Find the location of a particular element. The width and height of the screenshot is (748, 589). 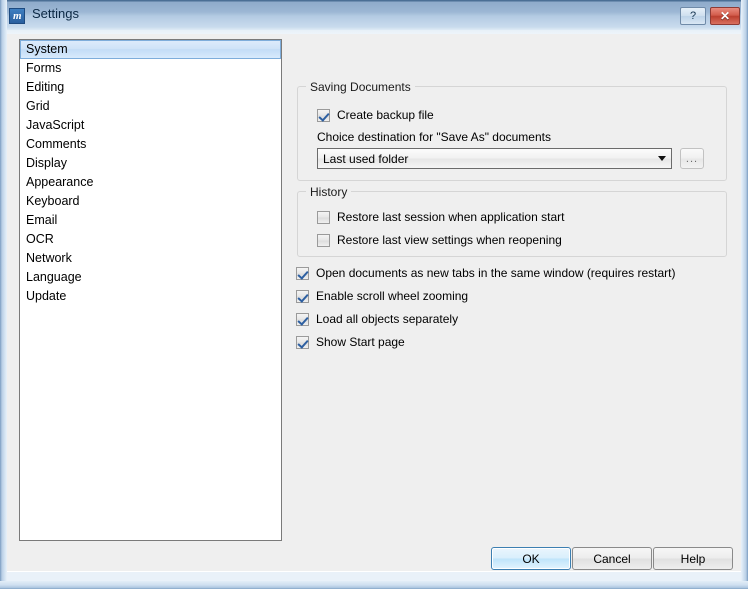

sidebar-item-label: Display is located at coordinates (46, 163).